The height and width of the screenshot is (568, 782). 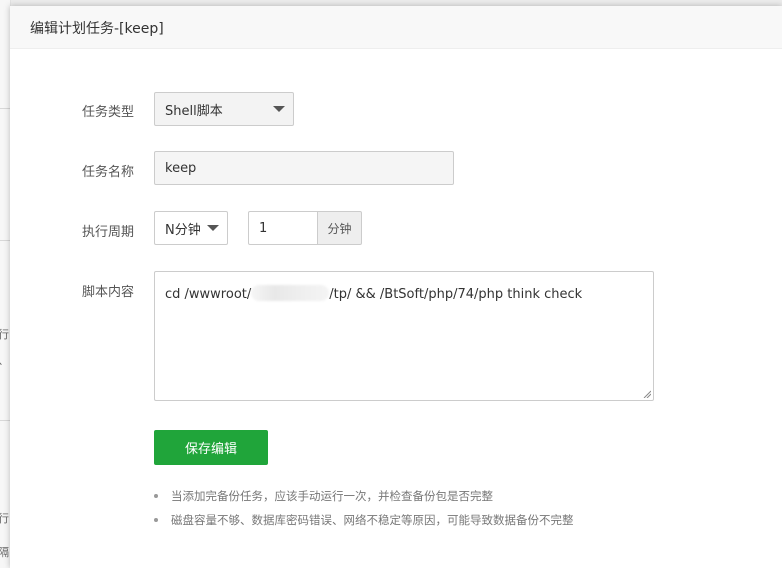 I want to click on task-name-input: keep, so click(x=304, y=168).